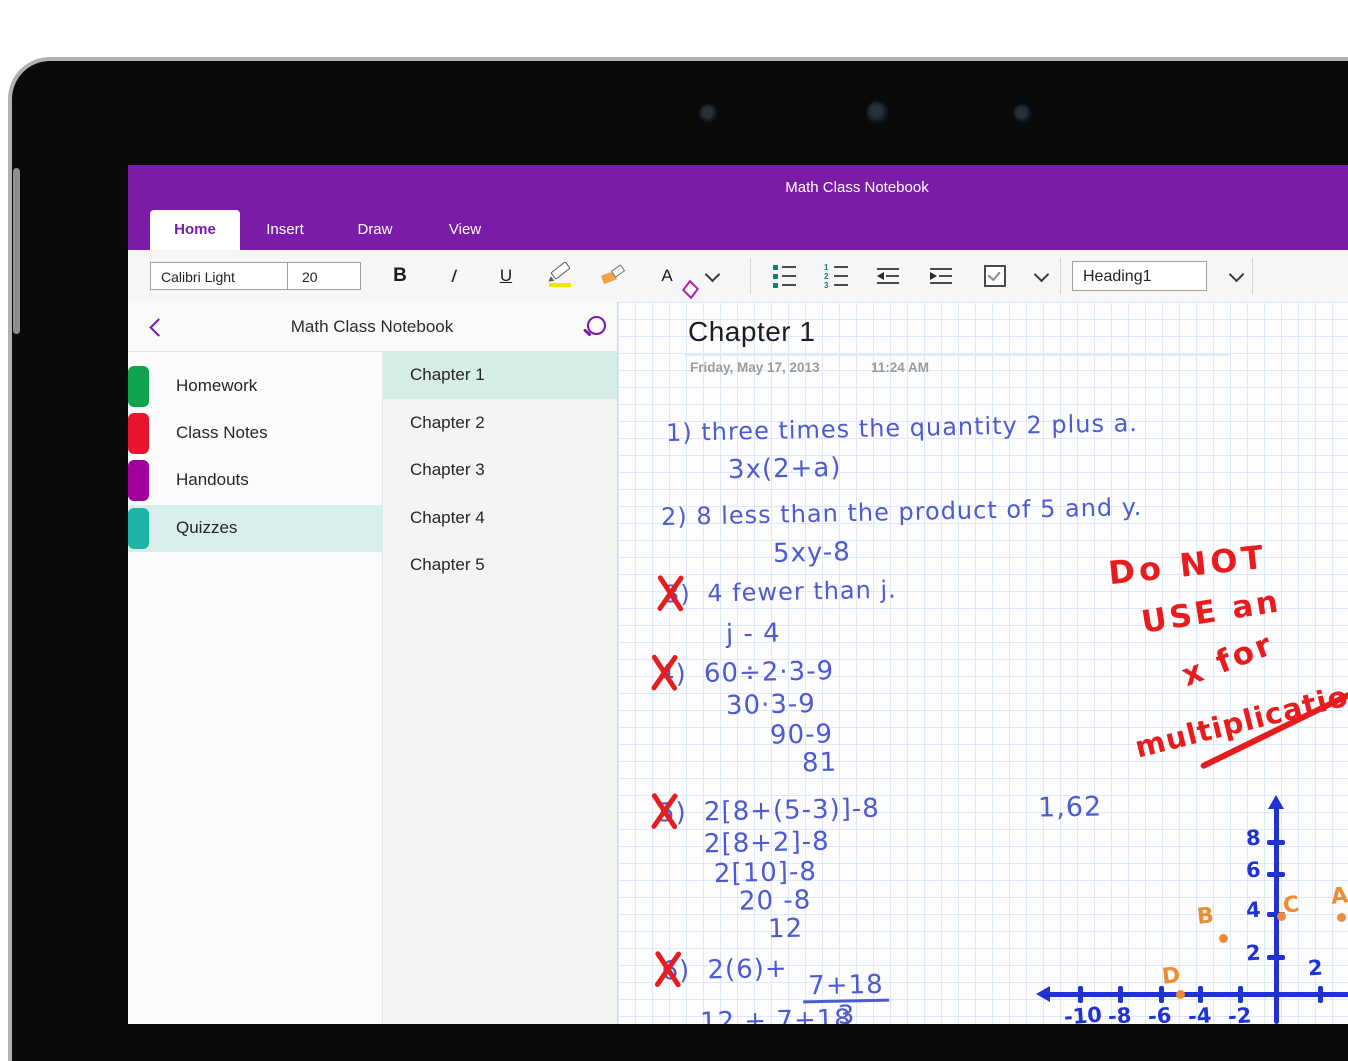 This screenshot has height=1061, width=1348. What do you see at coordinates (255, 688) in the screenshot?
I see `section-list: Homework Class Notes Handouts Quizzes` at bounding box center [255, 688].